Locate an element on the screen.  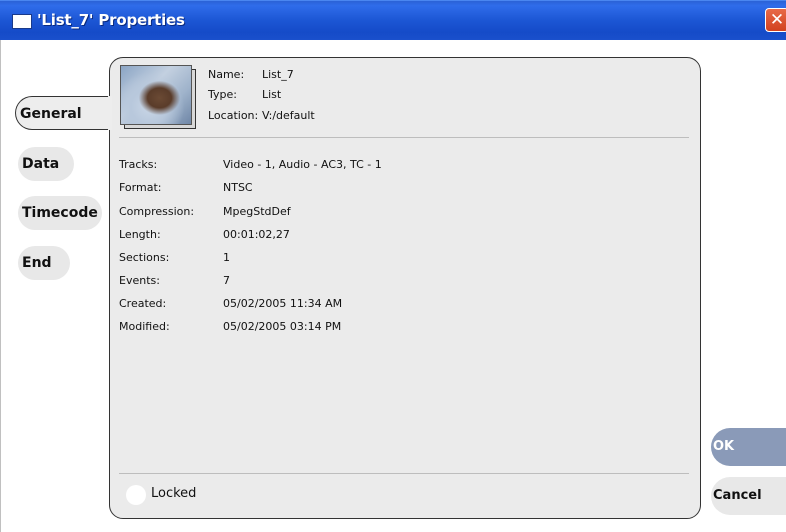
close-icon: ✕ is located at coordinates (777, 20).